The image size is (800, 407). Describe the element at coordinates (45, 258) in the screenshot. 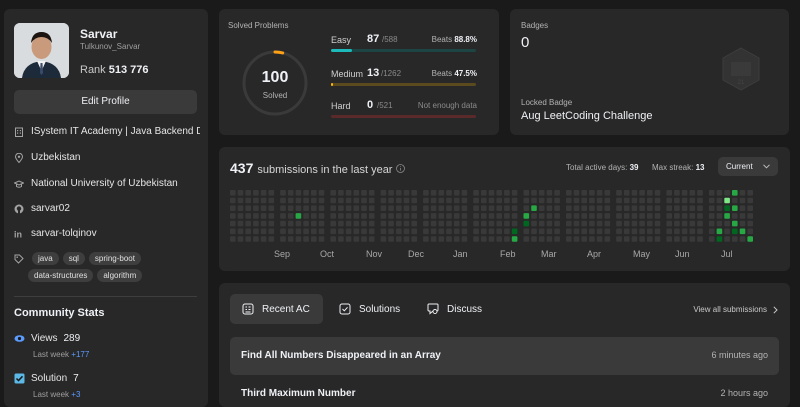

I see `tag-item: java` at that location.